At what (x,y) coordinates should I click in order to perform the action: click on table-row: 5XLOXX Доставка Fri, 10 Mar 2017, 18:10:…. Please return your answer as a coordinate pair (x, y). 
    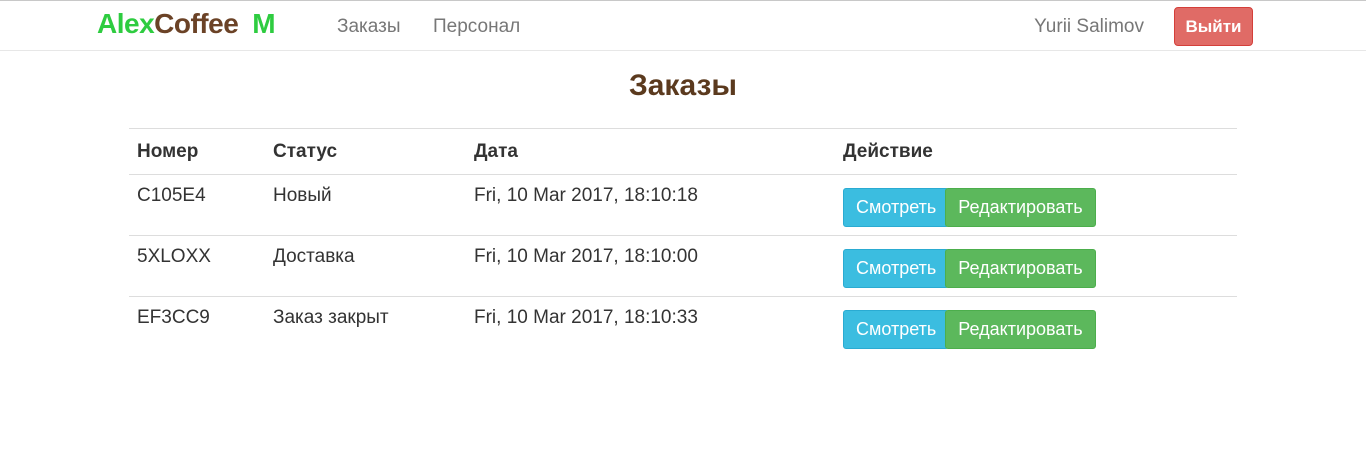
    Looking at the image, I should click on (683, 266).